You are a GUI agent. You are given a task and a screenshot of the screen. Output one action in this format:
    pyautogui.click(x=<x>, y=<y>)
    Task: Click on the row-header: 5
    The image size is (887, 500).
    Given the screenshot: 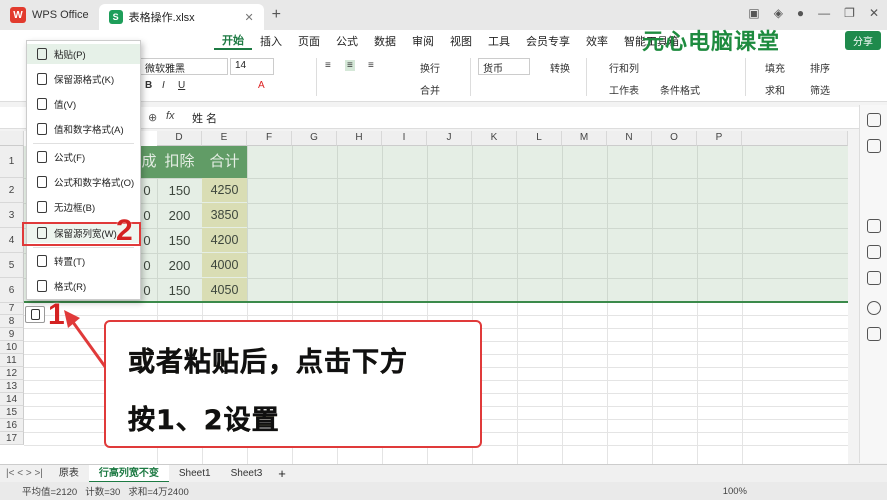 What is the action you would take?
    pyautogui.click(x=12, y=265)
    